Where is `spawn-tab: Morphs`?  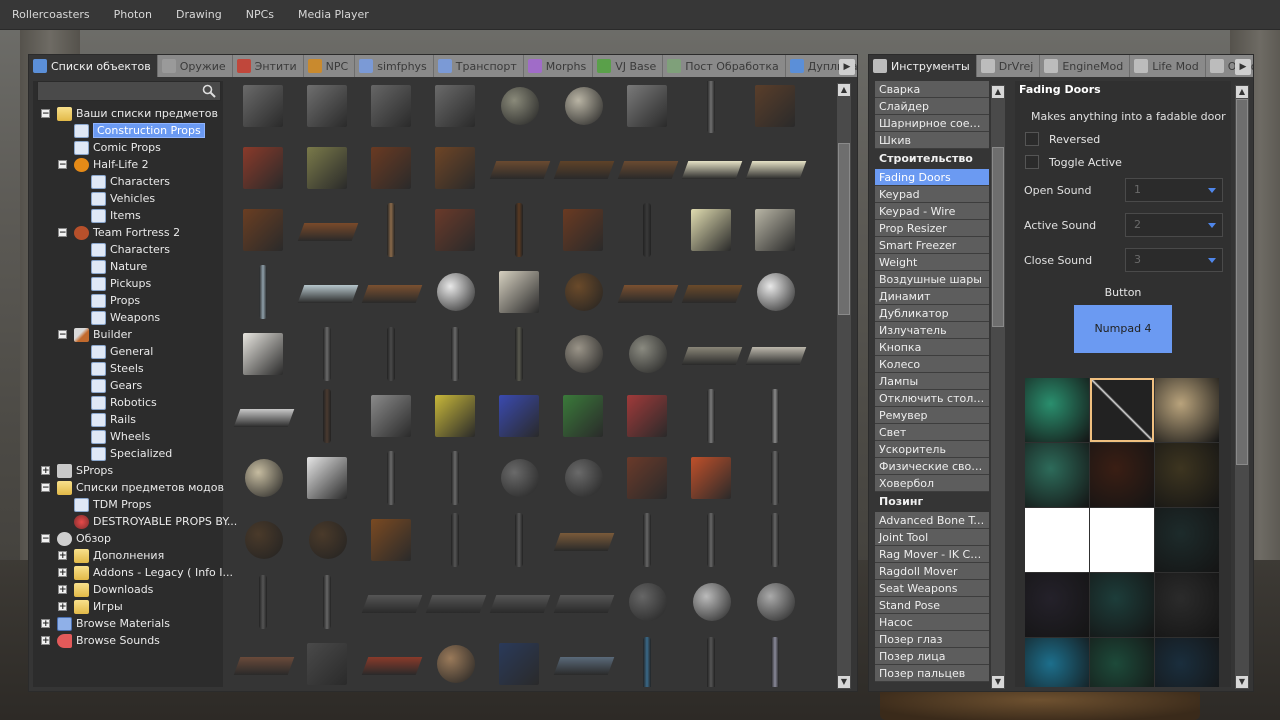
spawn-tab: Morphs is located at coordinates (558, 66).